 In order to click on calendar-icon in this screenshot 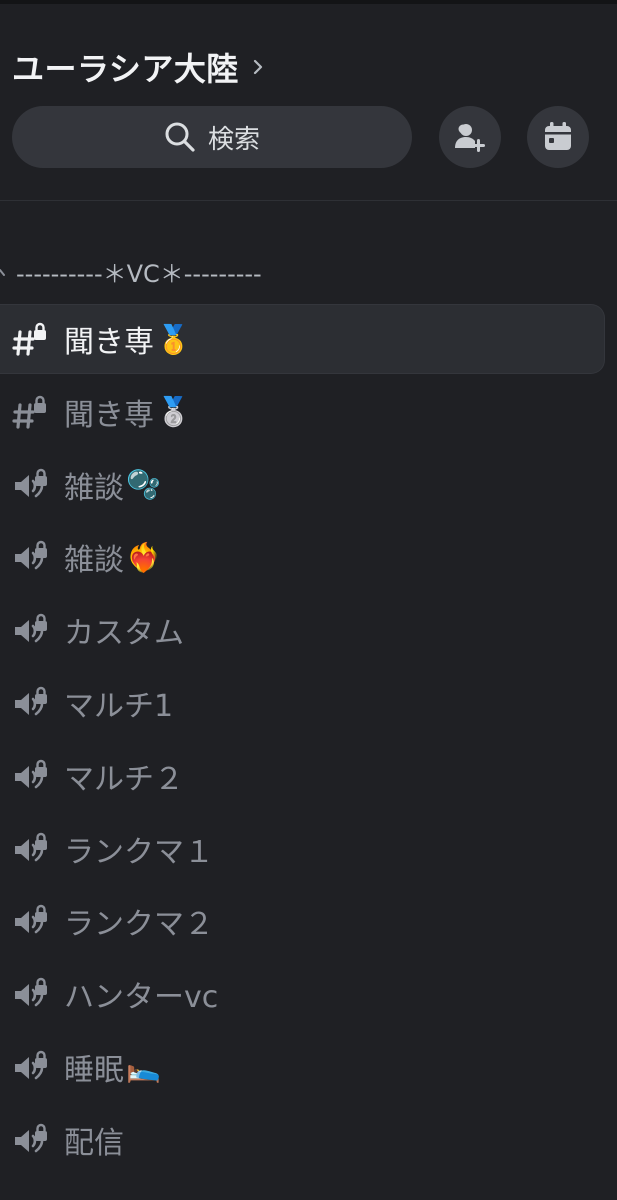, I will do `click(558, 136)`.